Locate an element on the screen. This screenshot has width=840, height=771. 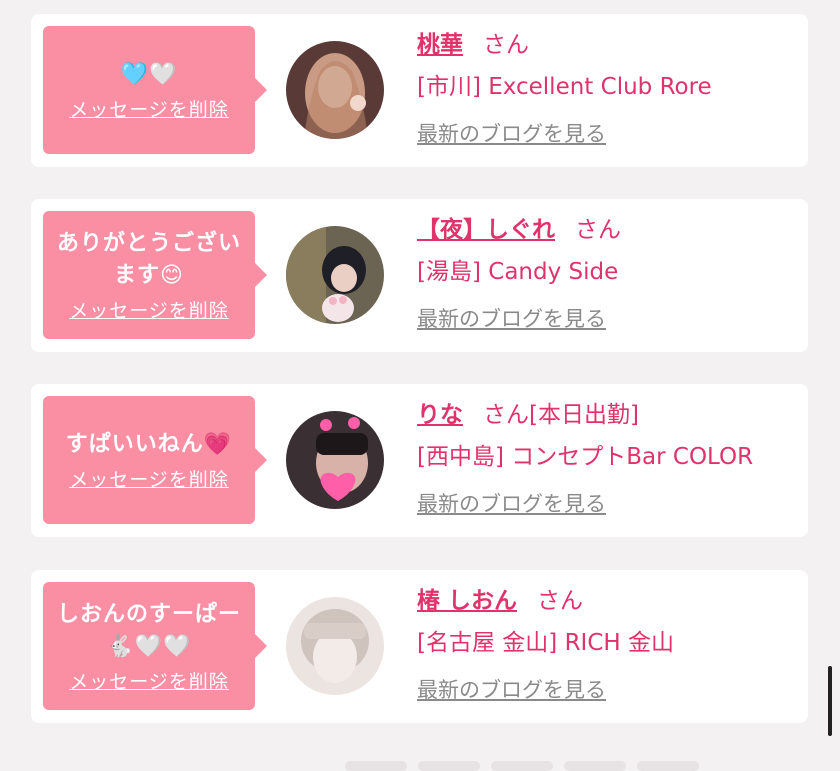
shop-name: [湯島] Candy Side is located at coordinates (518, 272).